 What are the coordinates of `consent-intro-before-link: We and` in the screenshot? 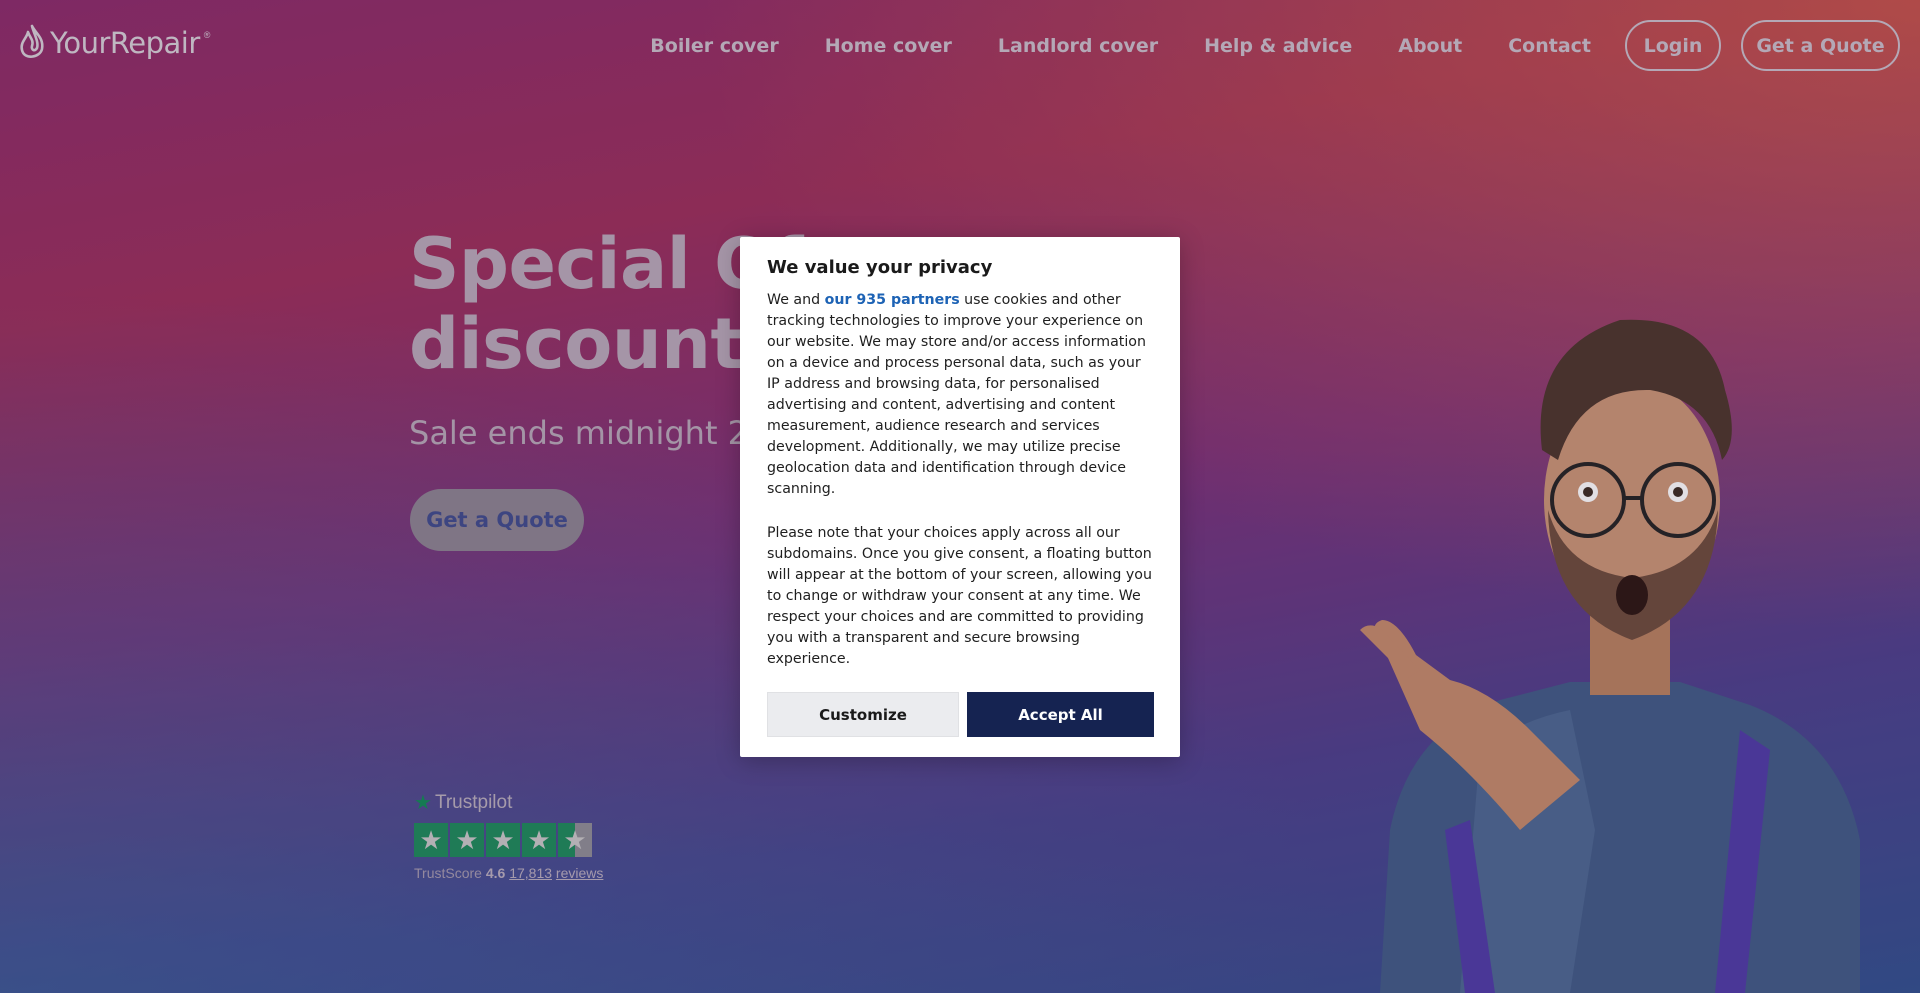 It's located at (796, 300).